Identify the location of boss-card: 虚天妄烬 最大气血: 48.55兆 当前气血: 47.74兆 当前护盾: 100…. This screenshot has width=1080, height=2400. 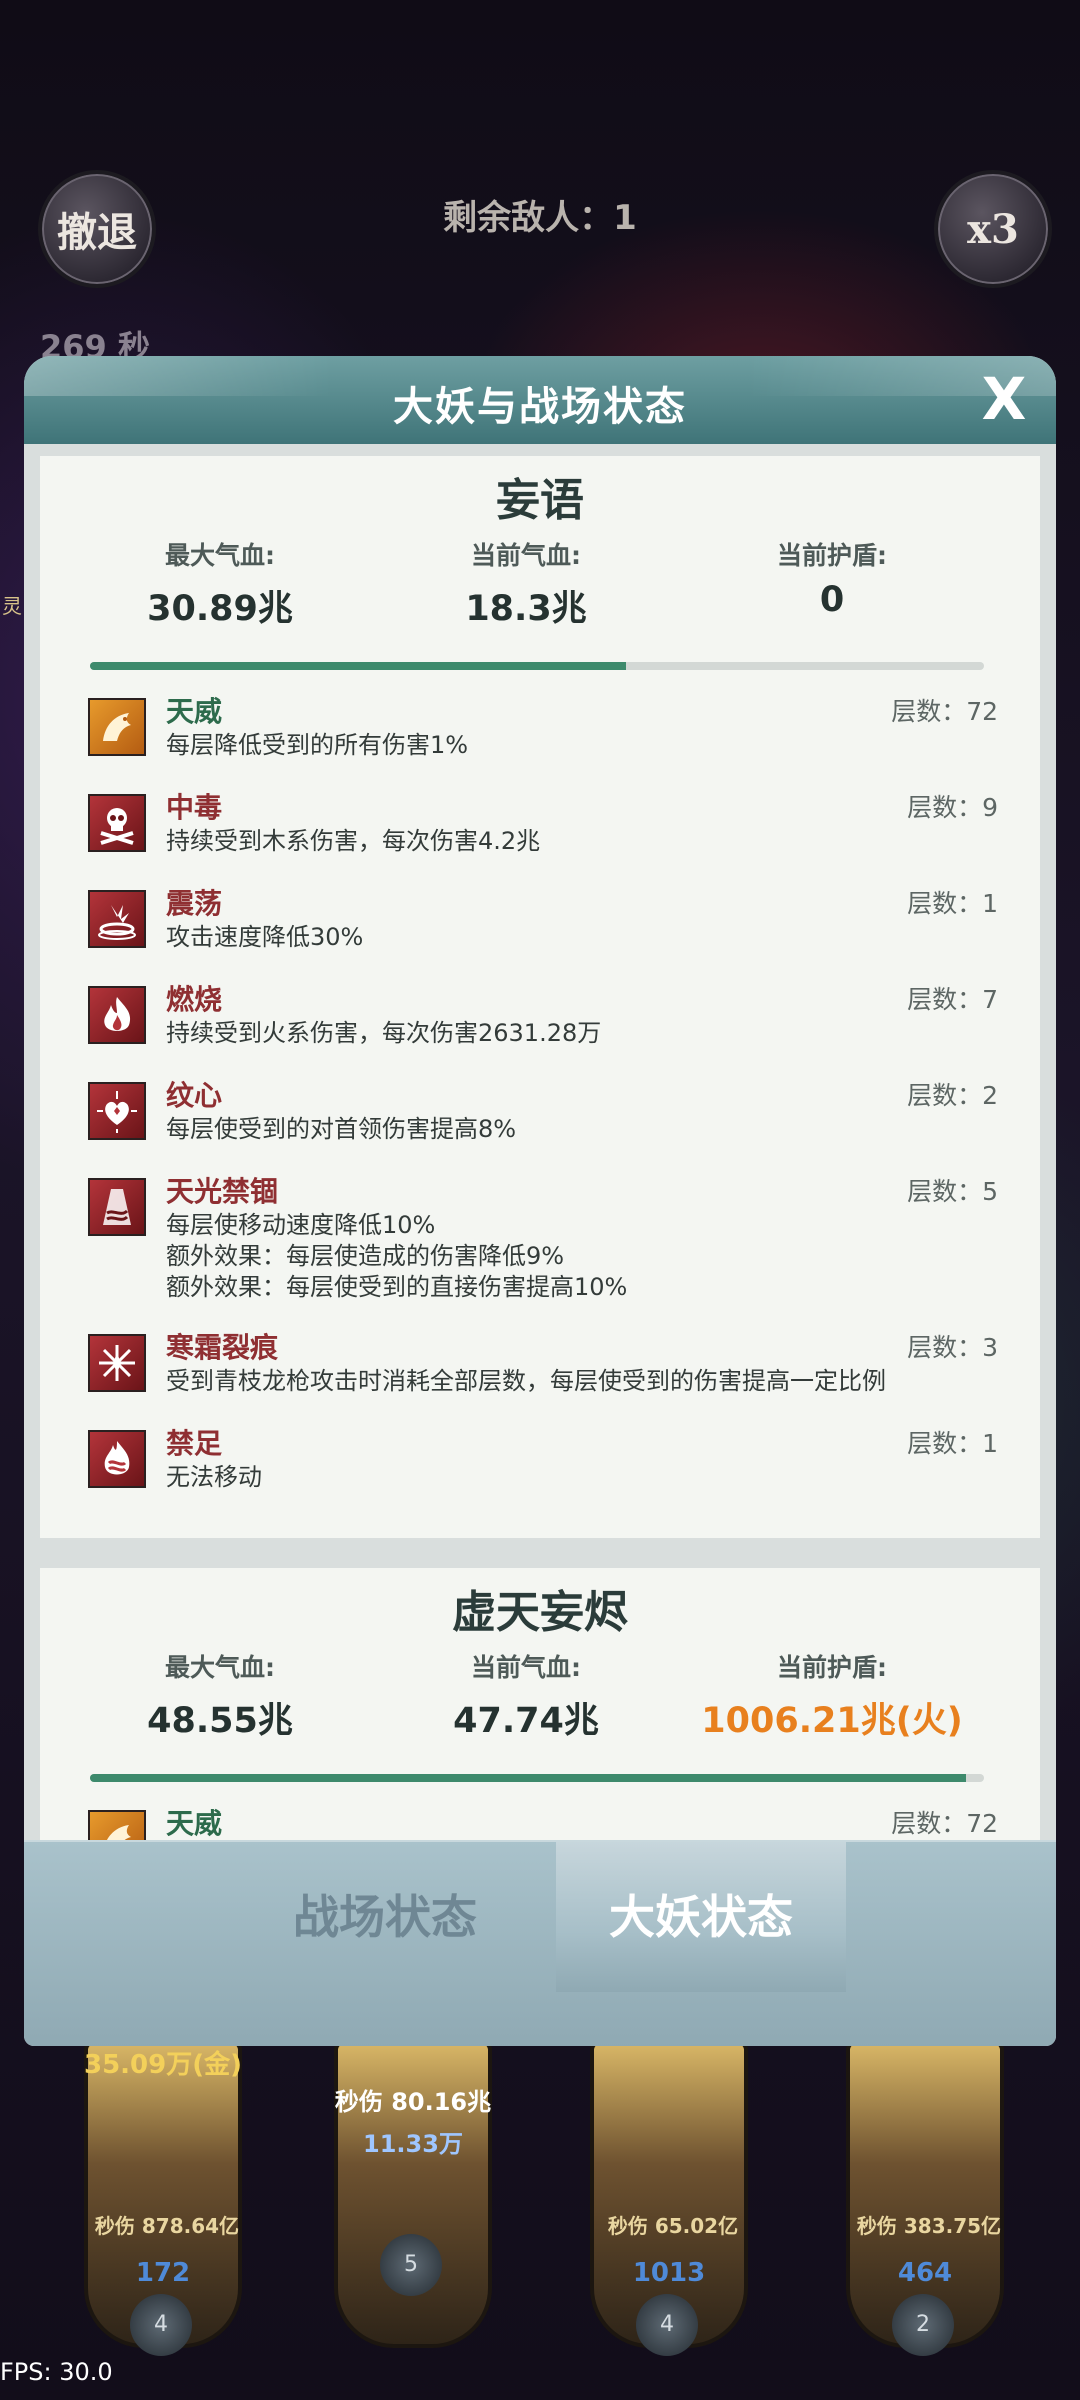
(540, 1726).